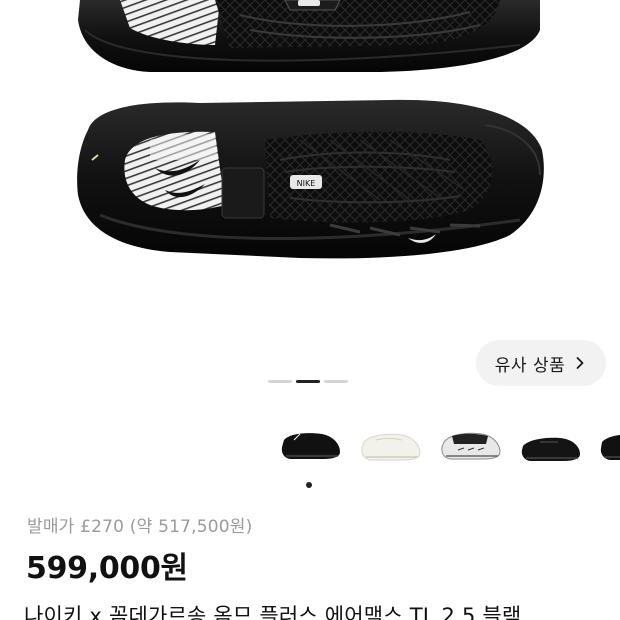  I want to click on selected-thumbnail-dot, so click(309, 485).